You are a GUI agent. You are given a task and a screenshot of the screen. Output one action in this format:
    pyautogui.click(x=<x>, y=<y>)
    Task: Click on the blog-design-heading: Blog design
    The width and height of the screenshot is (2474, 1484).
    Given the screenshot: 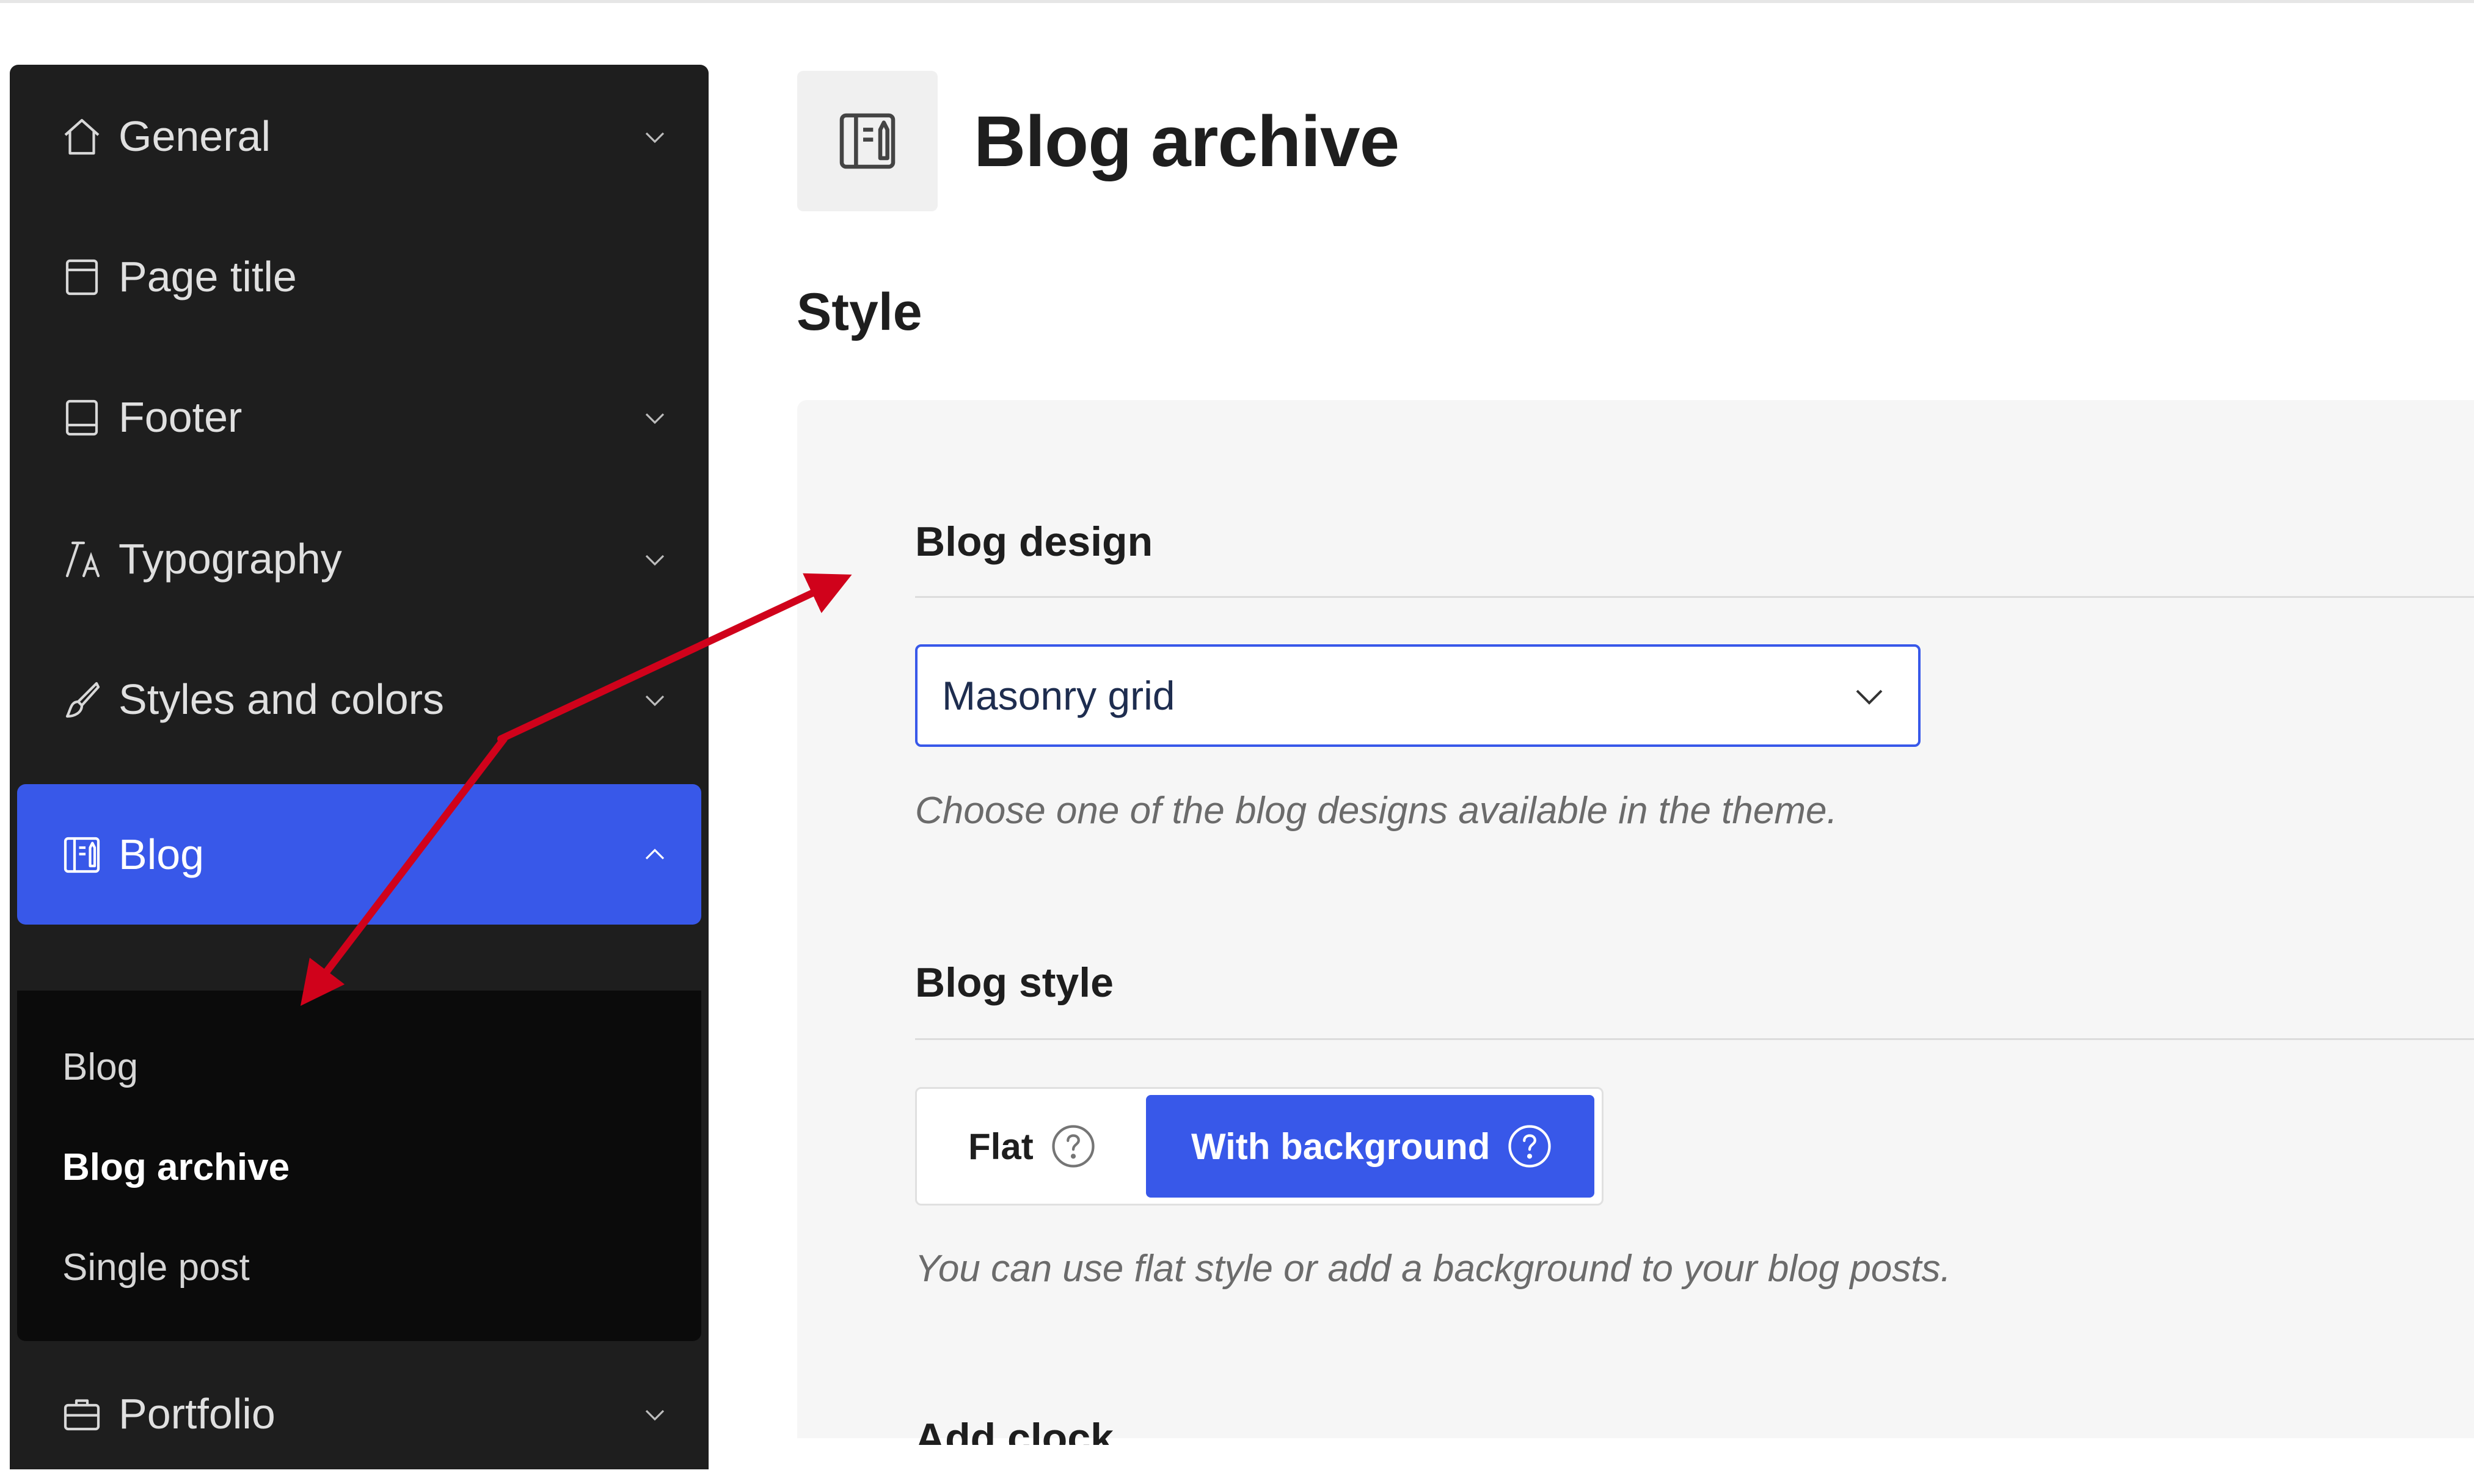 What is the action you would take?
    pyautogui.click(x=1034, y=542)
    